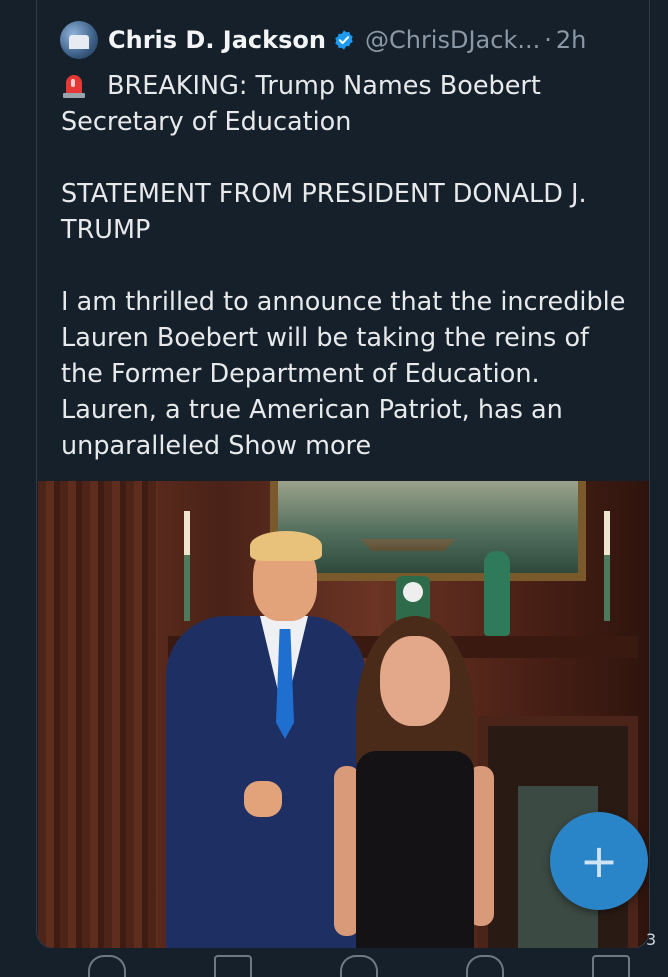  I want to click on grok-icon, so click(233, 966).